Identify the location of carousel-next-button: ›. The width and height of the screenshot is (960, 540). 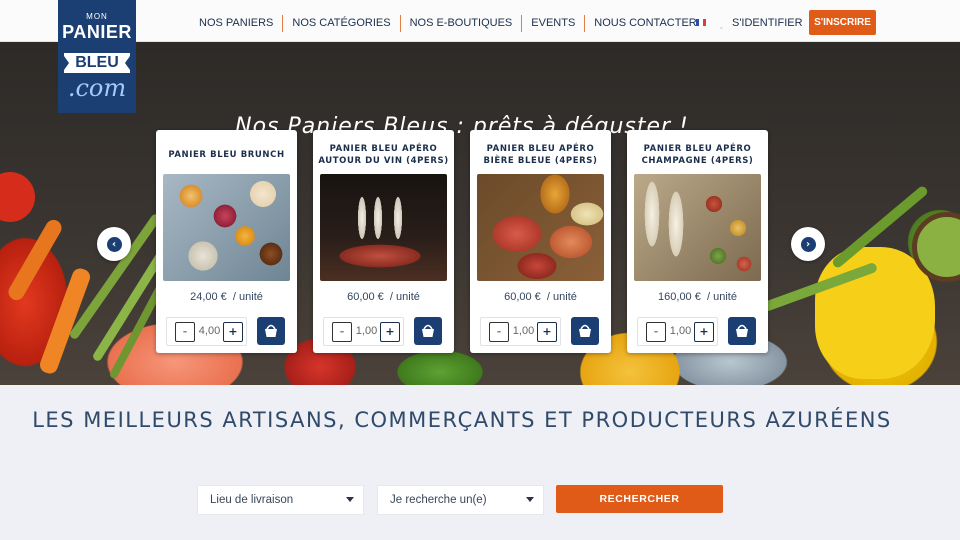
(808, 244).